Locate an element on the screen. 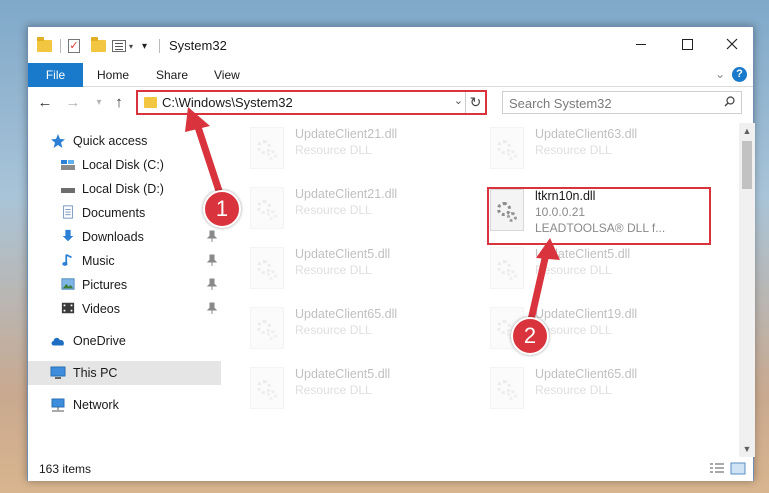 The height and width of the screenshot is (493, 769). file-item: UpdateClient63.dll Resource DLL is located at coordinates (604, 151).